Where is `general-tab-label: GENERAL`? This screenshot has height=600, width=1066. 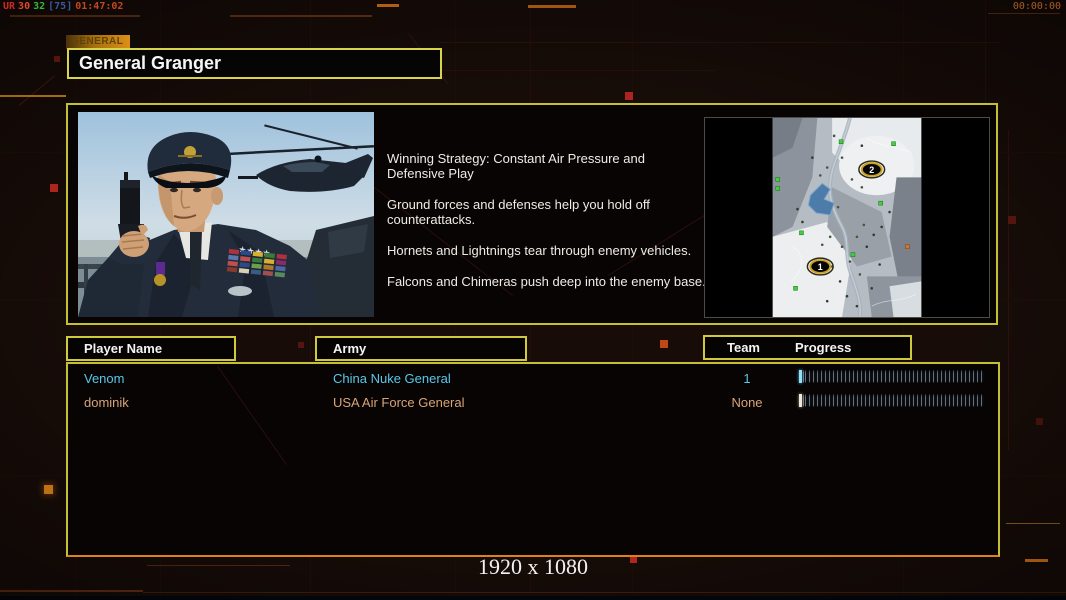
general-tab-label: GENERAL is located at coordinates (98, 42).